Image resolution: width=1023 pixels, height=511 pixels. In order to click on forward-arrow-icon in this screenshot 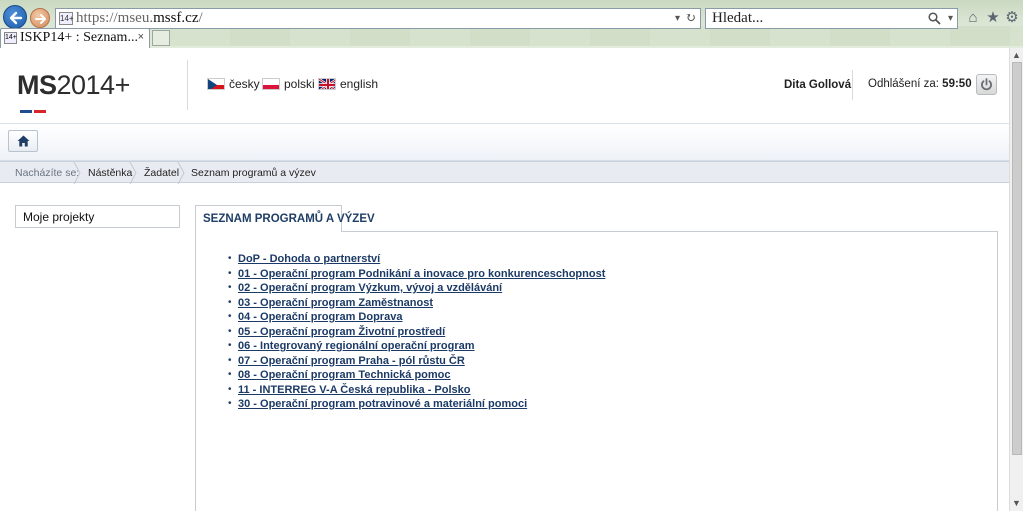, I will do `click(40, 19)`.